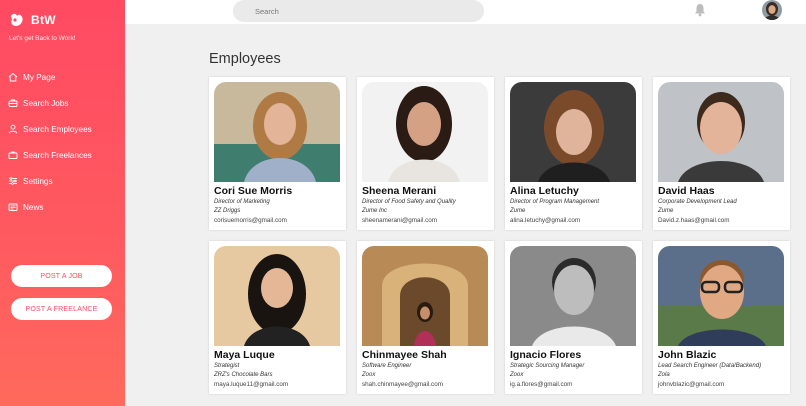 This screenshot has width=806, height=406. I want to click on newspaper-icon, so click(13, 207).